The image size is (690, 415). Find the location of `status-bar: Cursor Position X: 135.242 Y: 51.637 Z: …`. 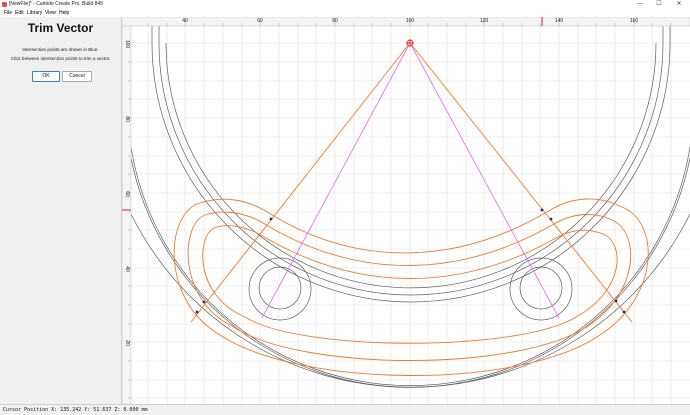

status-bar: Cursor Position X: 135.242 Y: 51.637 Z: … is located at coordinates (345, 409).